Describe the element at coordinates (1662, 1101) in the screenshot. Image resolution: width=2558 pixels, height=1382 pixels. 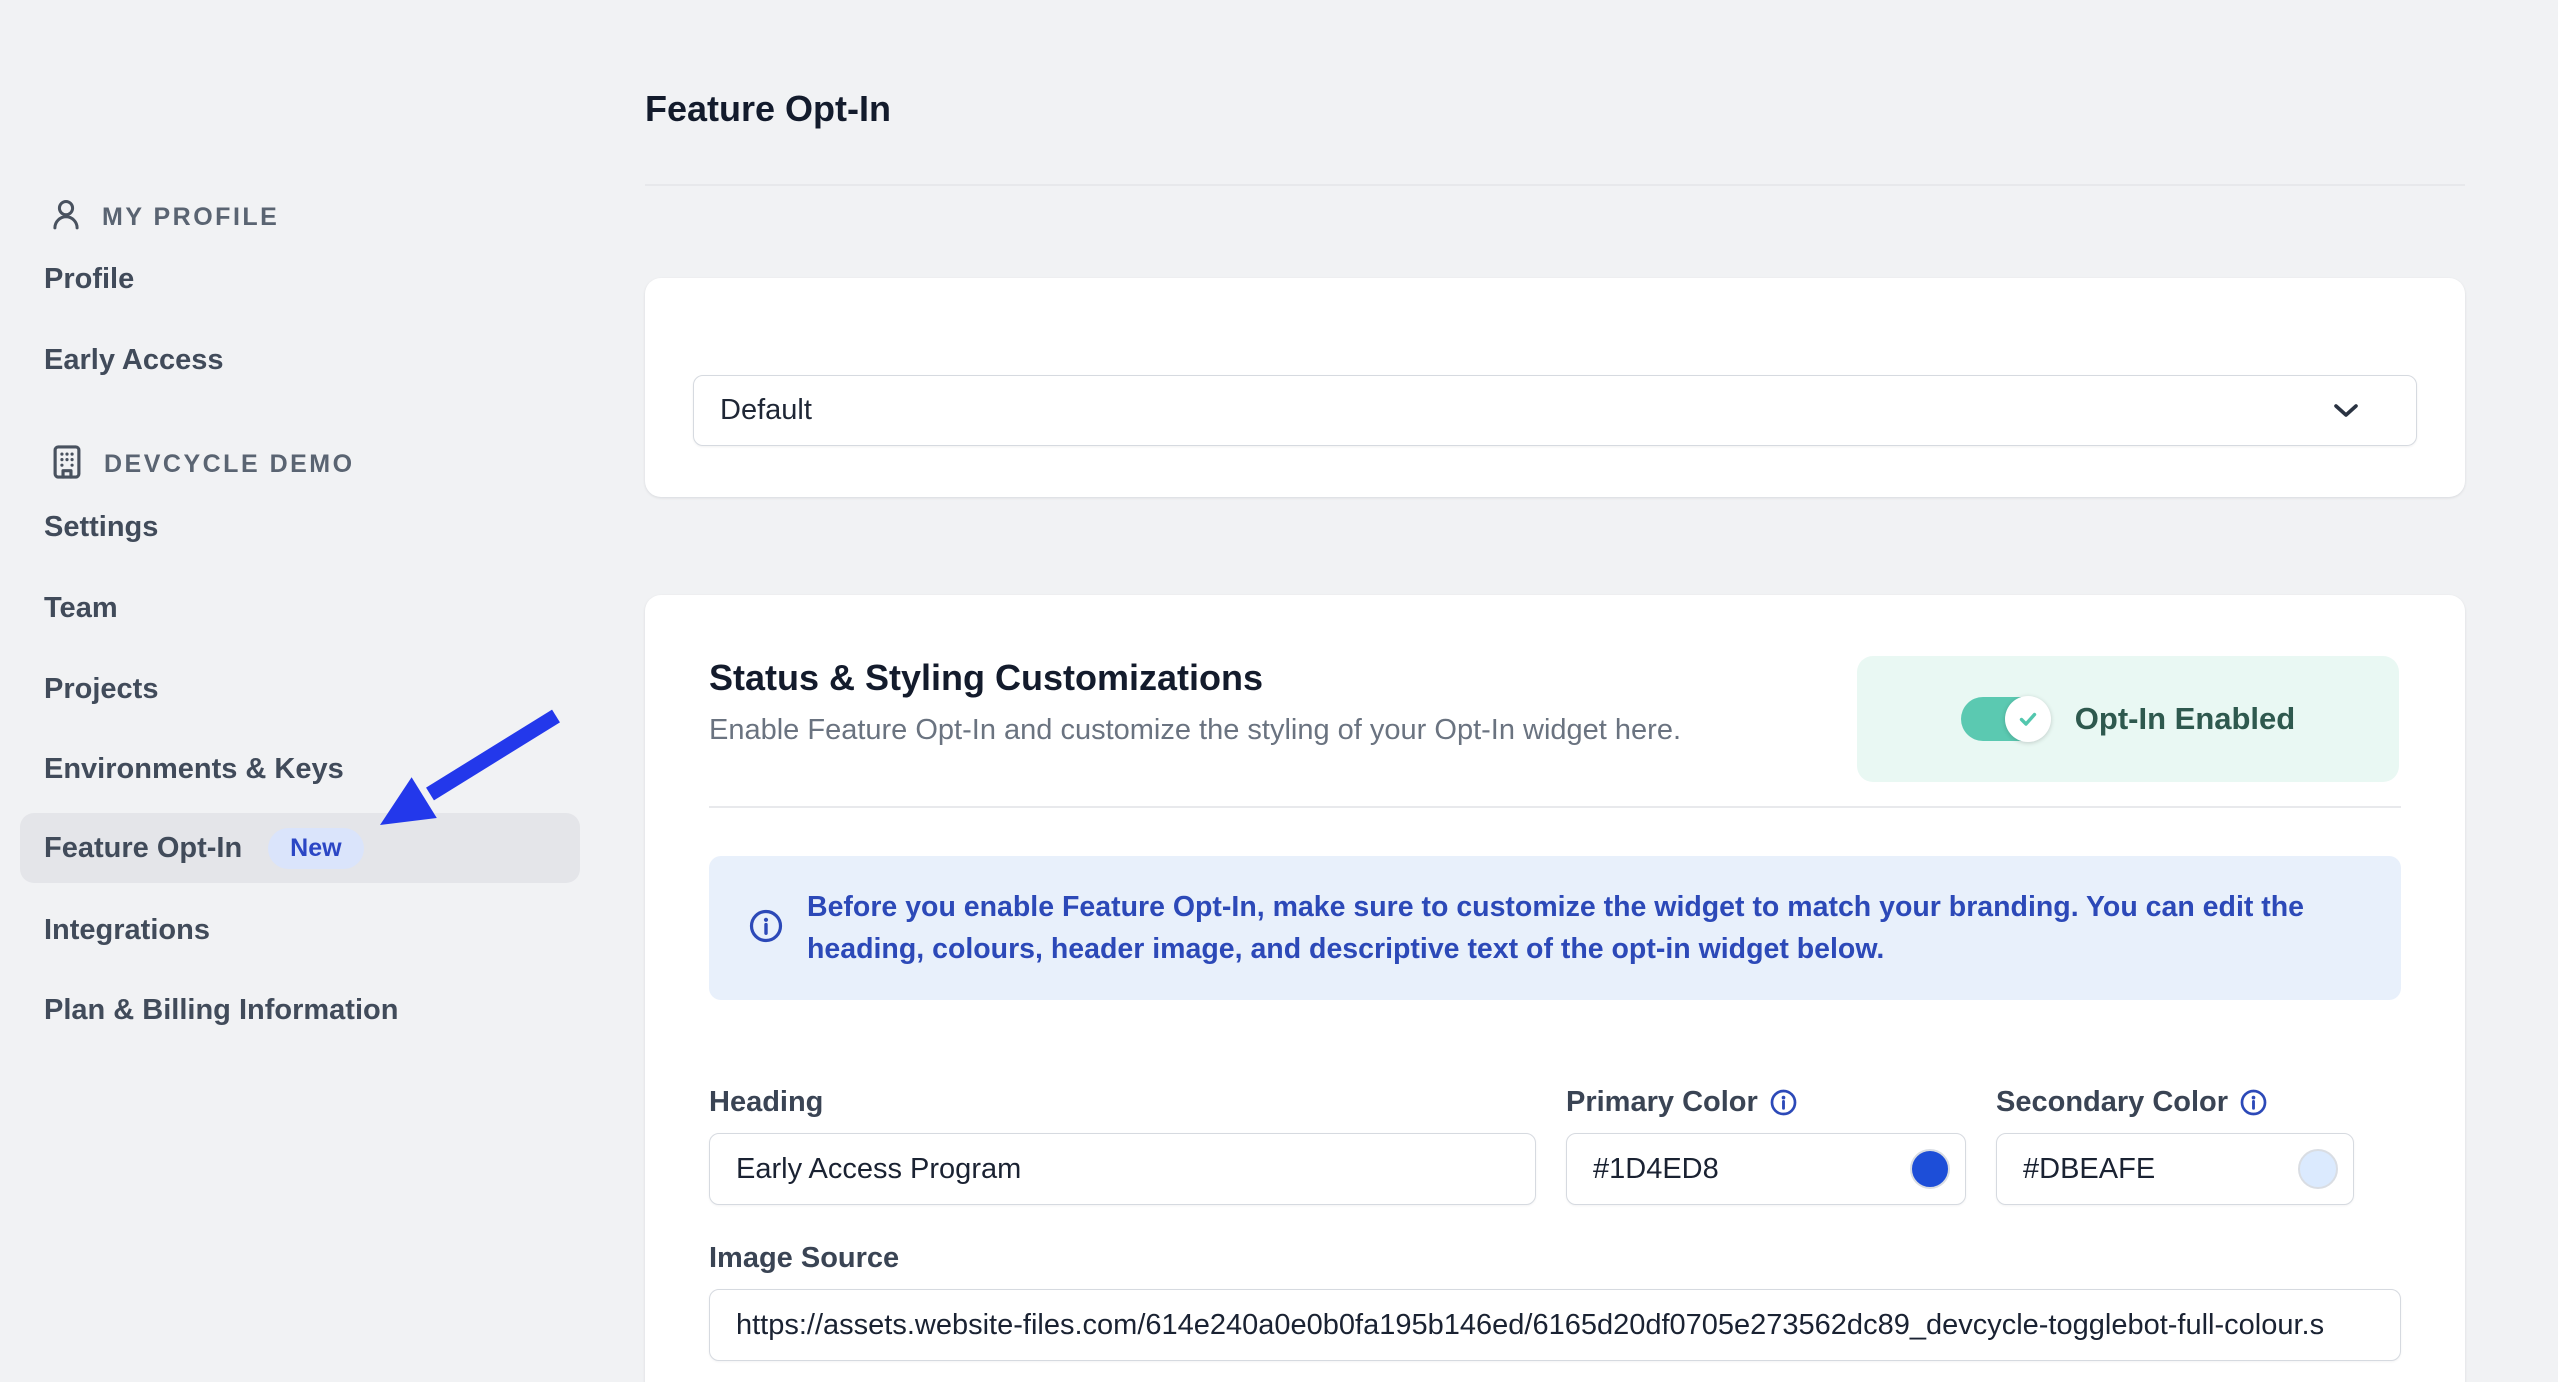
I see `primary-color-label: Primary Color` at that location.